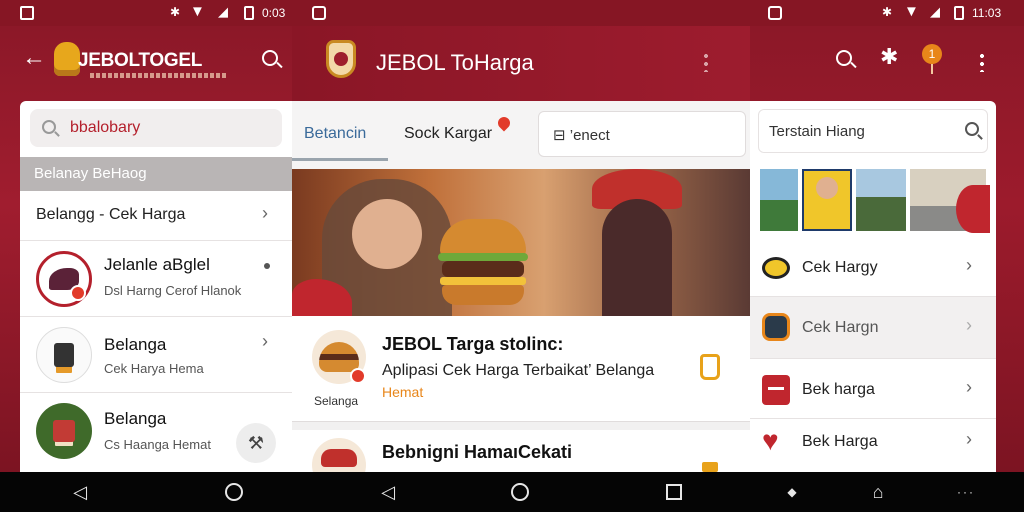 This screenshot has height=512, width=1024. Describe the element at coordinates (966, 492) in the screenshot. I see `nav-more-icon: ···` at that location.